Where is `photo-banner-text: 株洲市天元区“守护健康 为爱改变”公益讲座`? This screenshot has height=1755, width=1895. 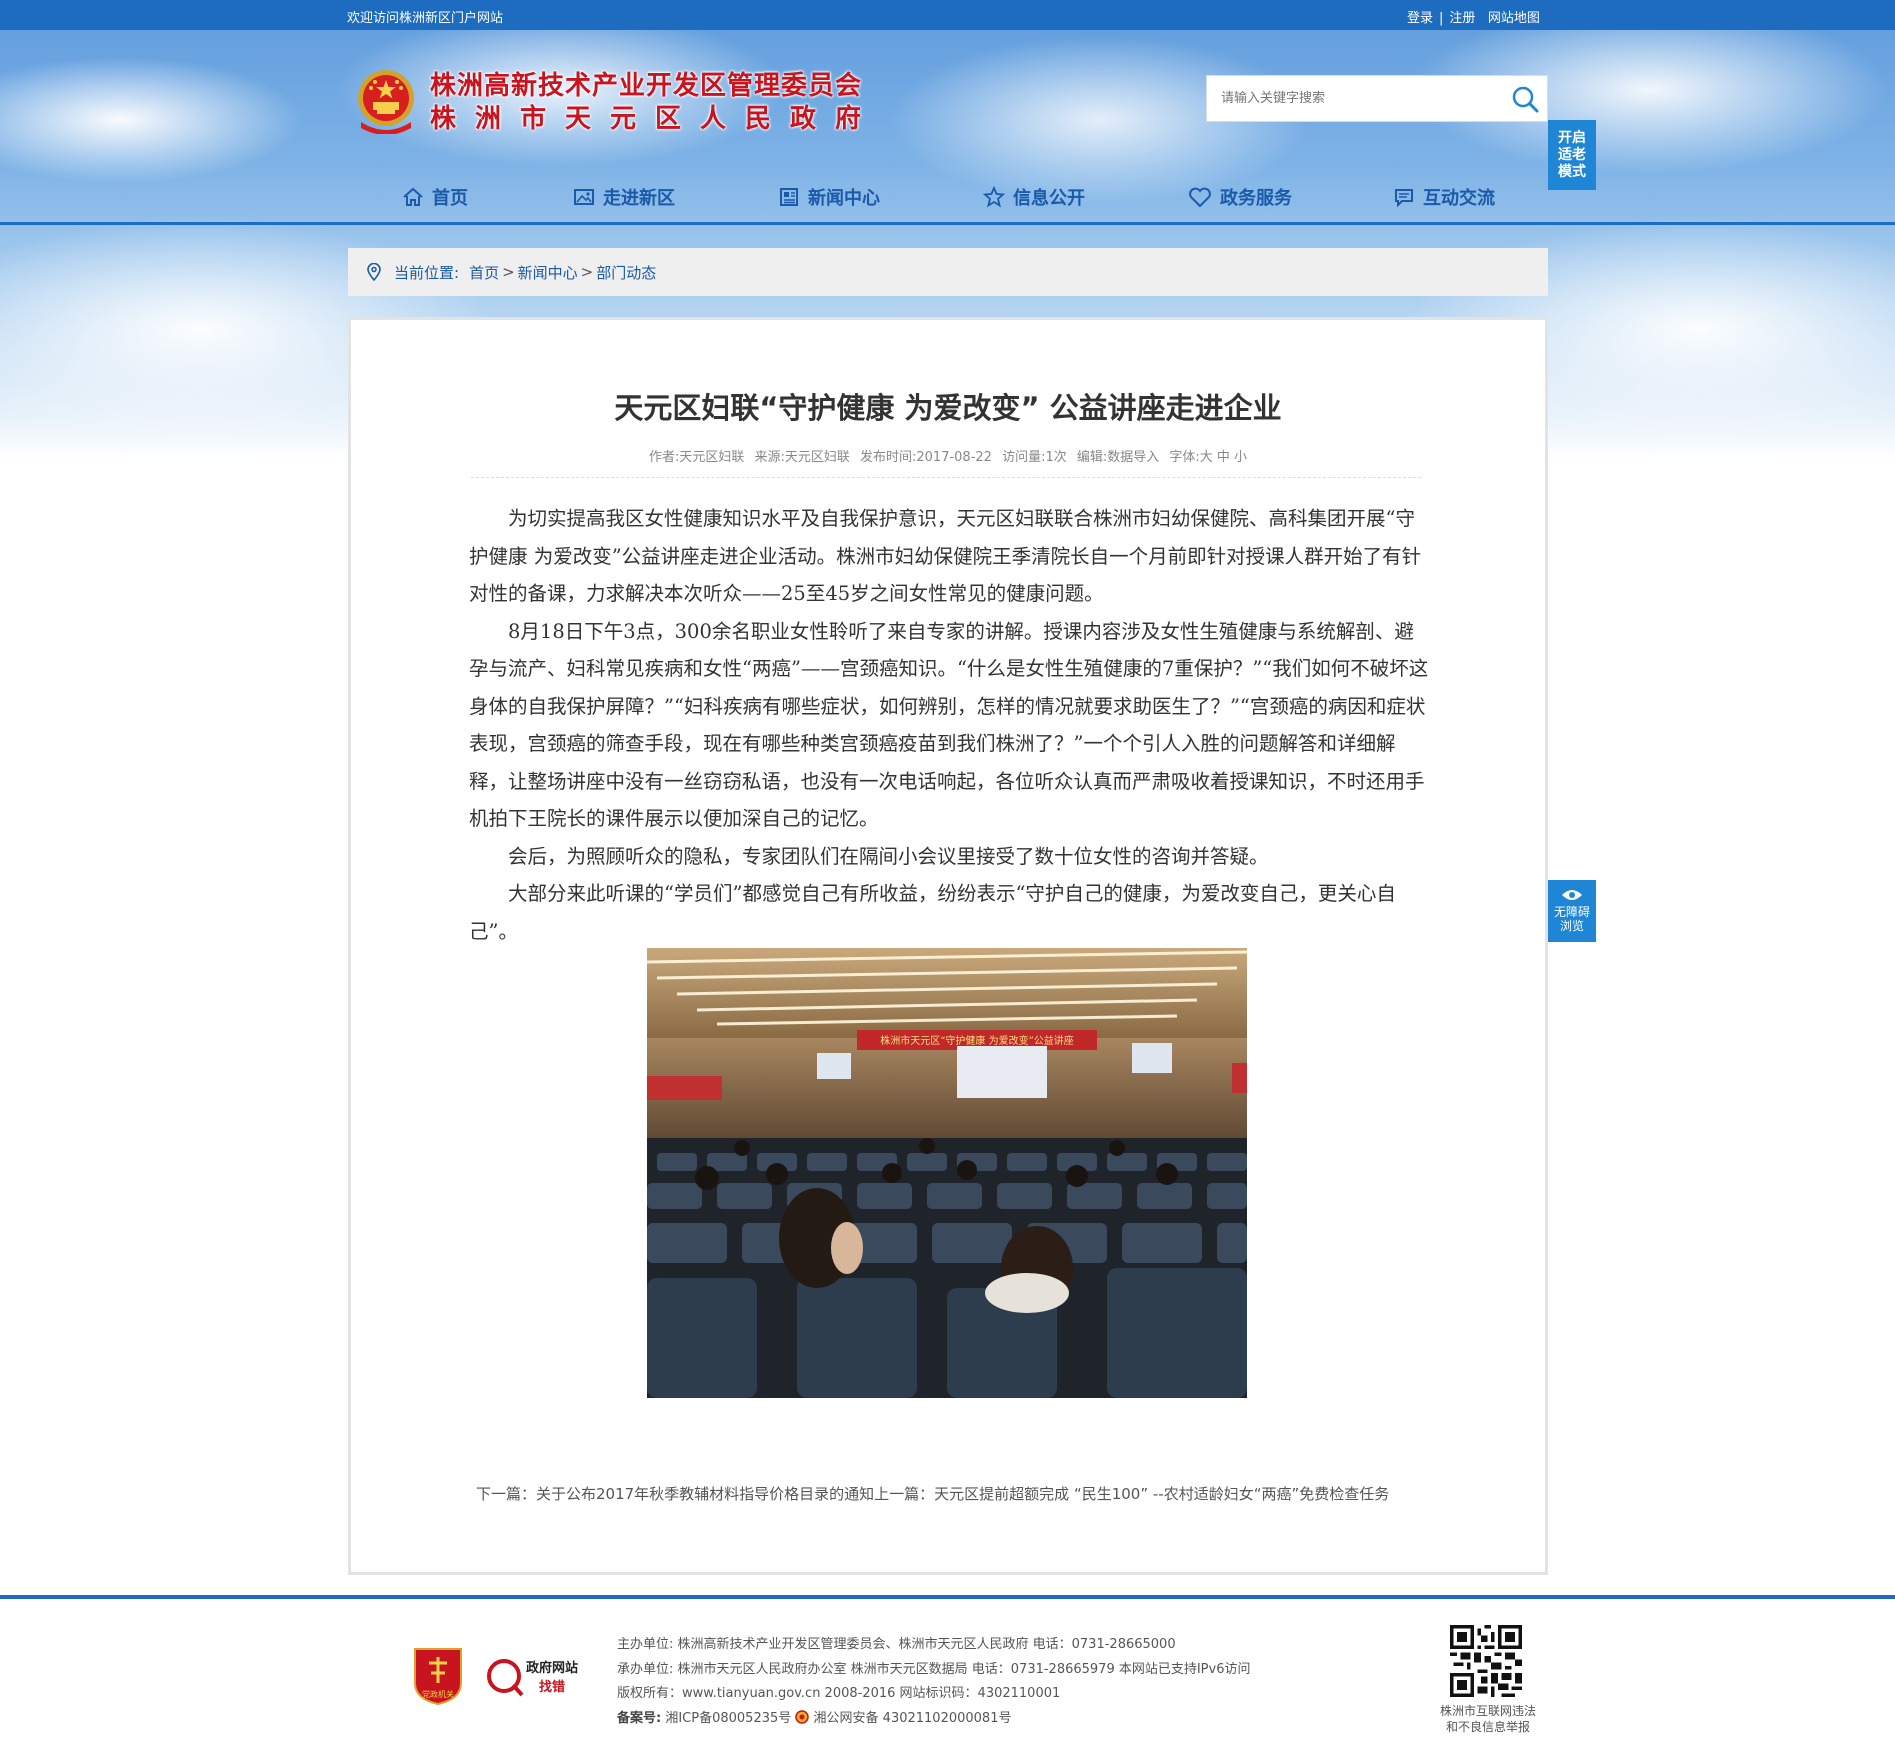 photo-banner-text: 株洲市天元区“守护健康 为爱改变”公益讲座 is located at coordinates (976, 1040).